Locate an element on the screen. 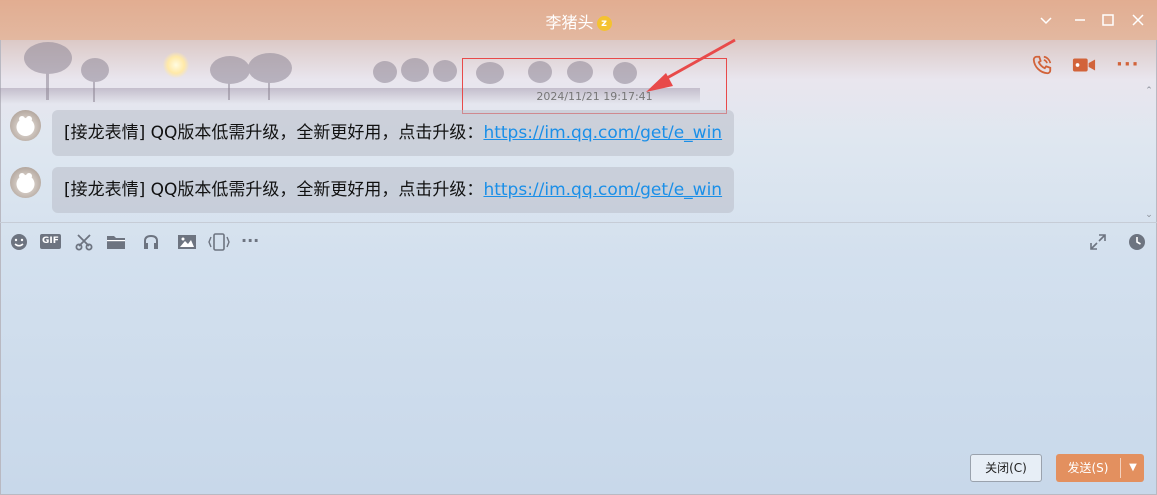 The width and height of the screenshot is (1157, 495). scissors-icon is located at coordinates (85, 242).